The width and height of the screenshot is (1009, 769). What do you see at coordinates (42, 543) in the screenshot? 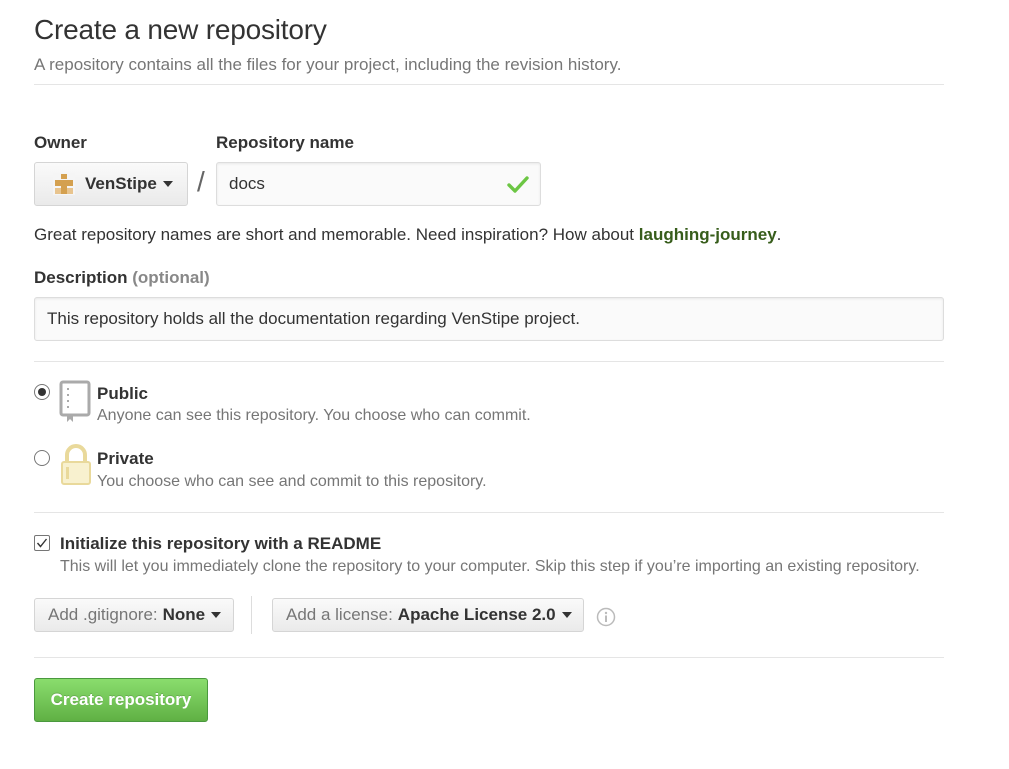
I see `readme-checkbox` at bounding box center [42, 543].